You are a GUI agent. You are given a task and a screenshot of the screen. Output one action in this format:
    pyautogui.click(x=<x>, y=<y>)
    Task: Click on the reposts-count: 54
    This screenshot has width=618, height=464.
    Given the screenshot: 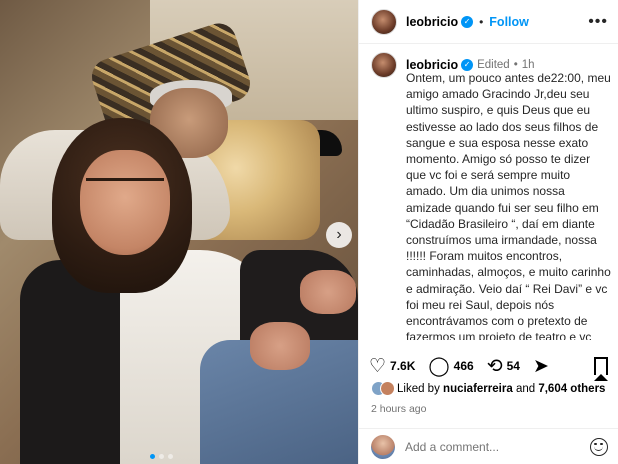 What is the action you would take?
    pyautogui.click(x=513, y=366)
    